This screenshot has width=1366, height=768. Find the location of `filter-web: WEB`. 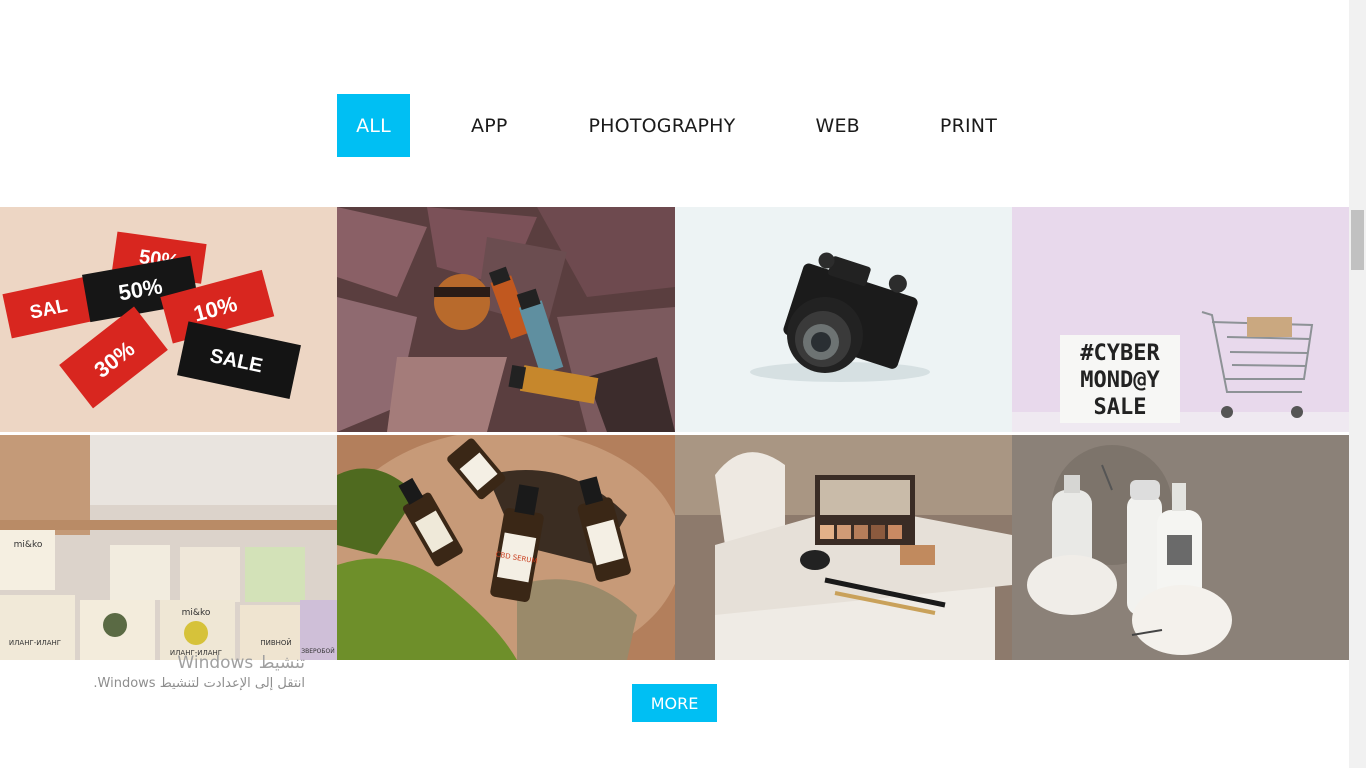

filter-web: WEB is located at coordinates (837, 125).